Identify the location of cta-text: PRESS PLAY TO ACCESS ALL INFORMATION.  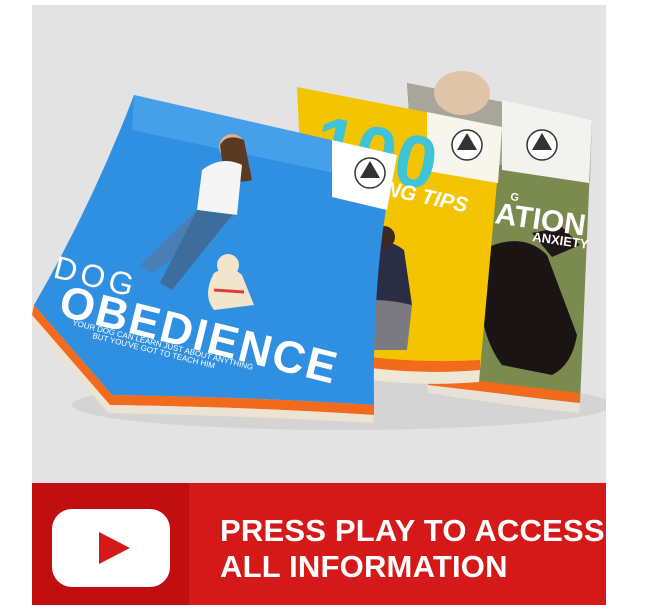
(412, 549).